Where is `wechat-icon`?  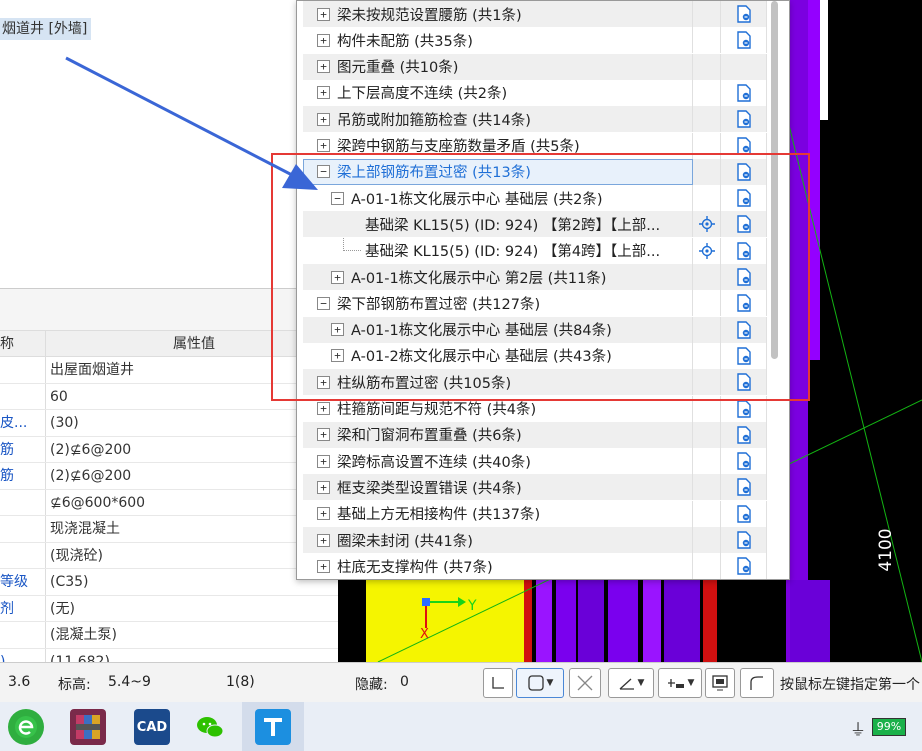 wechat-icon is located at coordinates (210, 727).